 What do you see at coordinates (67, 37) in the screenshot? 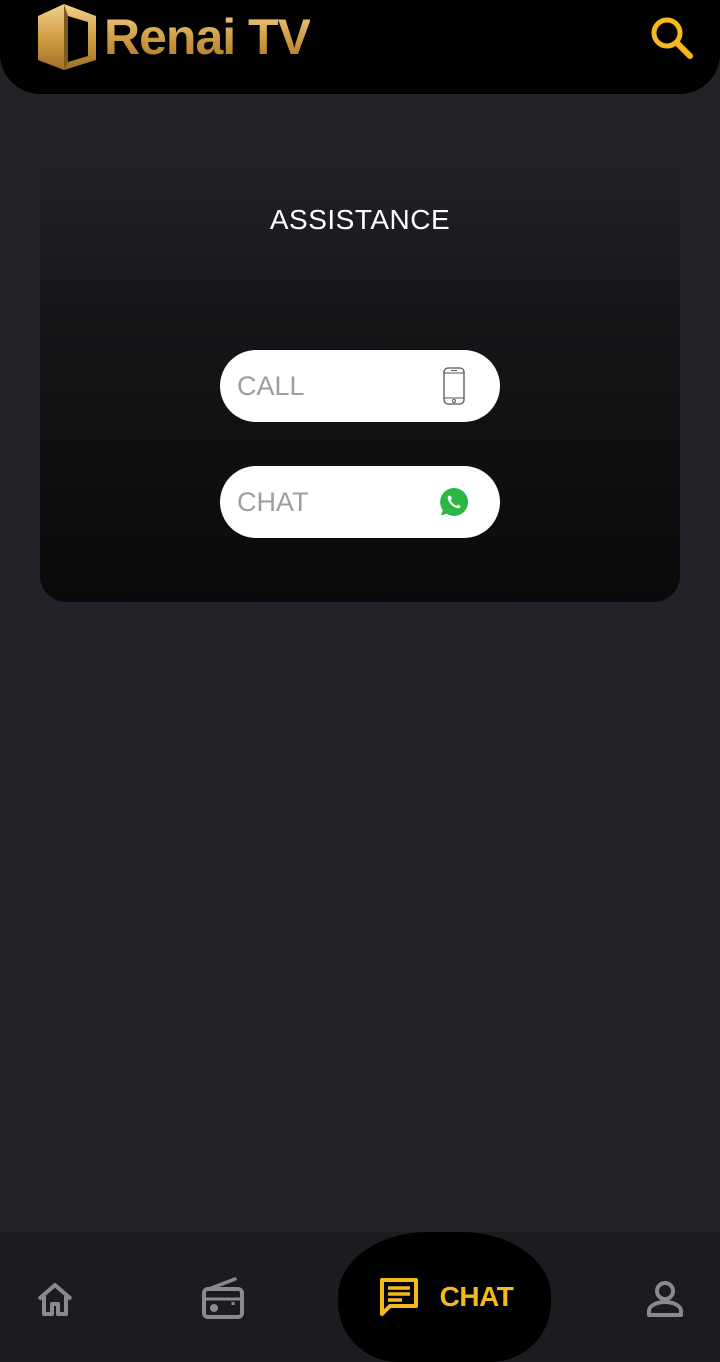
I see `renai-logo-mark-icon` at bounding box center [67, 37].